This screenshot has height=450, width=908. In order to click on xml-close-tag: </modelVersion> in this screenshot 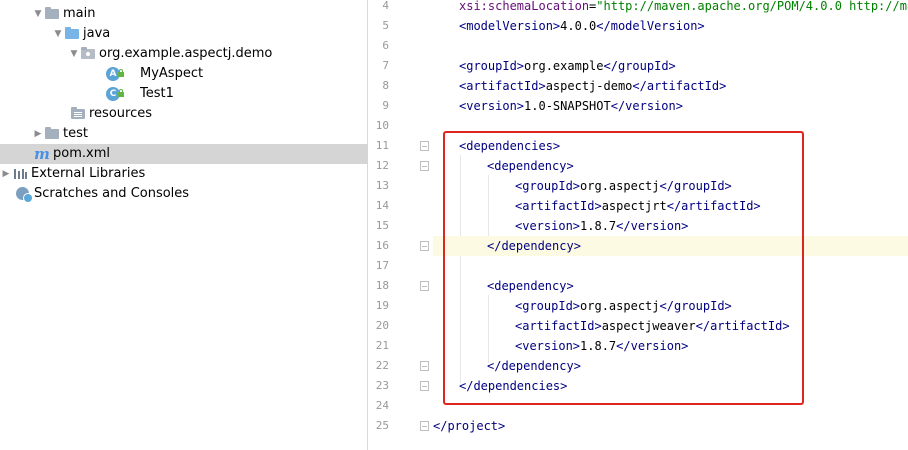, I will do `click(650, 26)`.